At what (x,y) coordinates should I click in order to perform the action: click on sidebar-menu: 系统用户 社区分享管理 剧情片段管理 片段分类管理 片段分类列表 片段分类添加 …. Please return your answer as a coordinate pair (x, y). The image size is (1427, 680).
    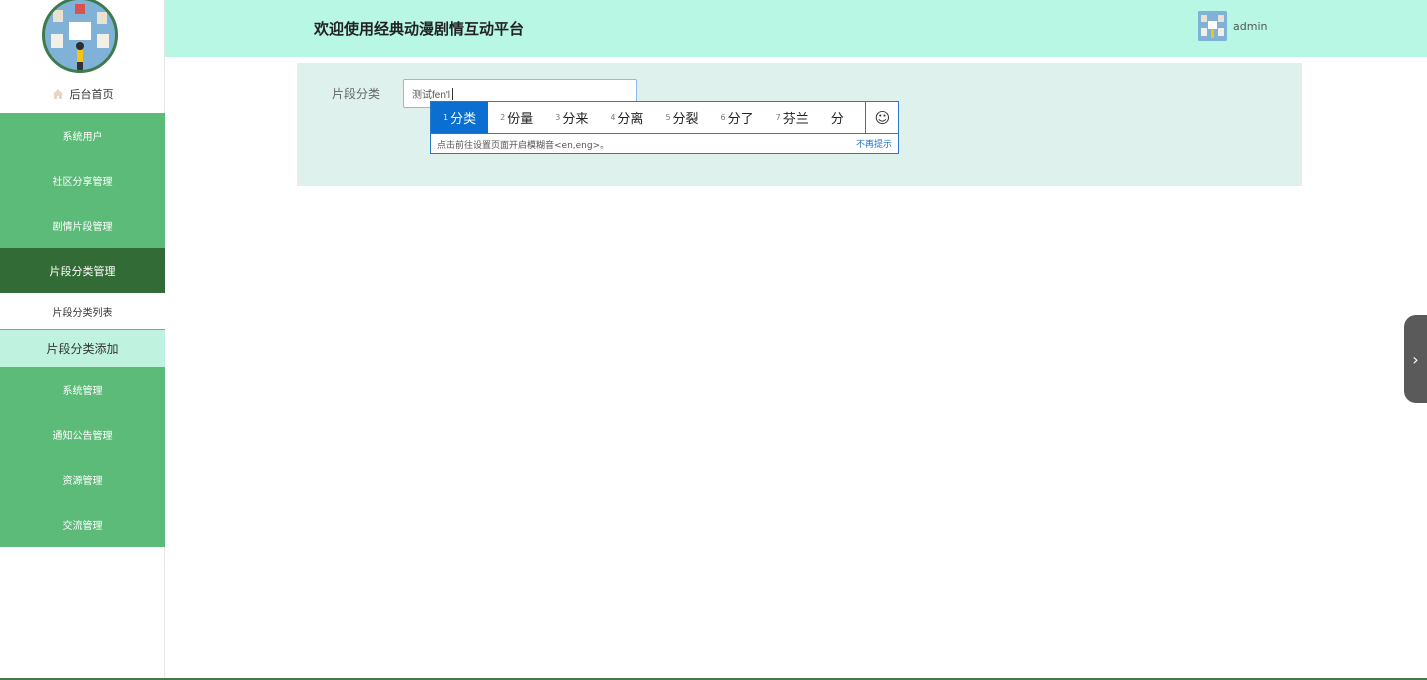
    Looking at the image, I should click on (82, 330).